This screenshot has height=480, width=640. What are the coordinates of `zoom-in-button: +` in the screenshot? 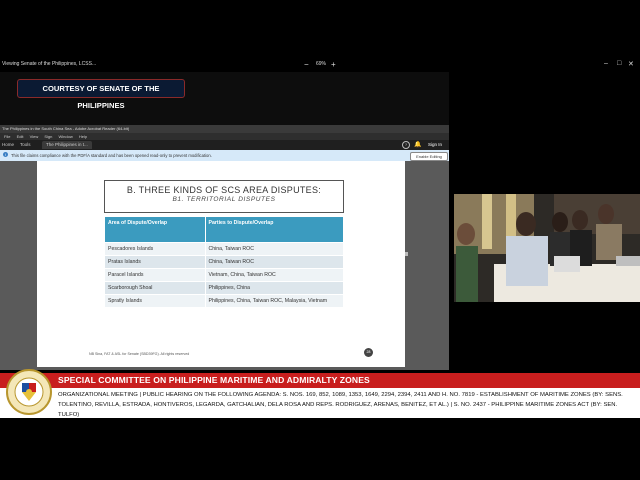 It's located at (333, 64).